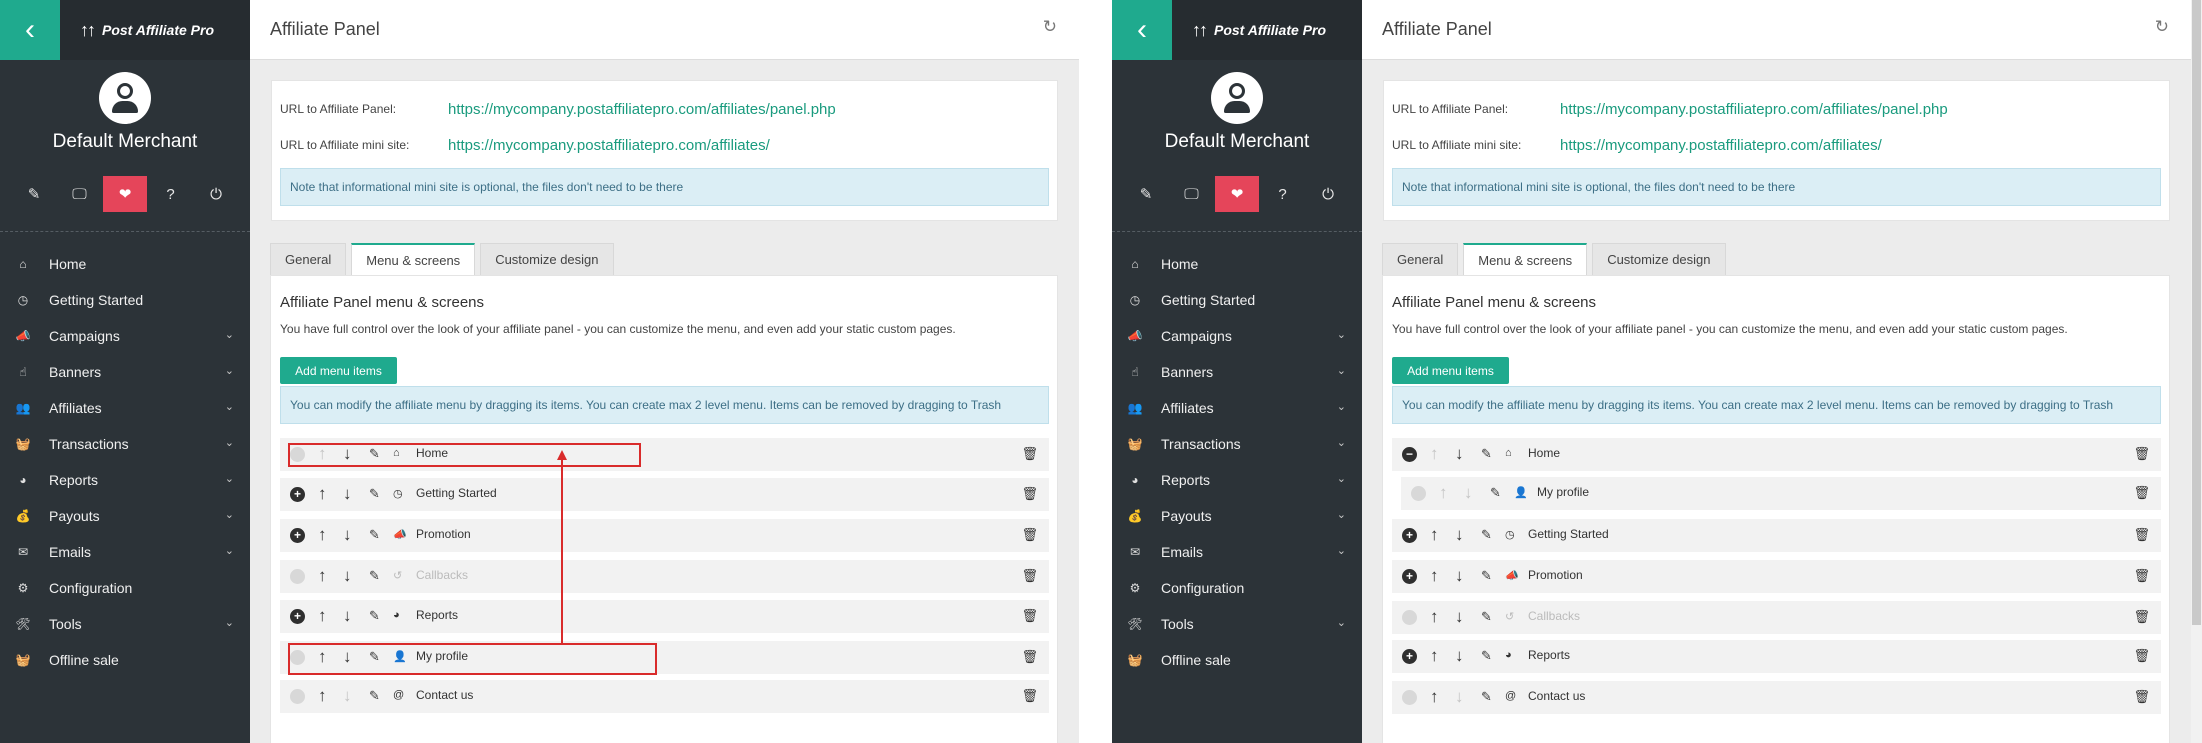  Describe the element at coordinates (2162, 27) in the screenshot. I see `refresh-icon: ↻` at that location.